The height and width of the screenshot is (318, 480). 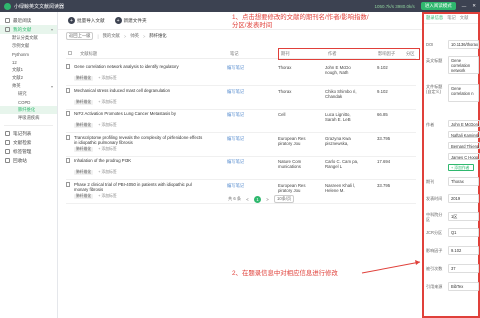 I want to click on row-impact: 17.694, so click(x=383, y=161).